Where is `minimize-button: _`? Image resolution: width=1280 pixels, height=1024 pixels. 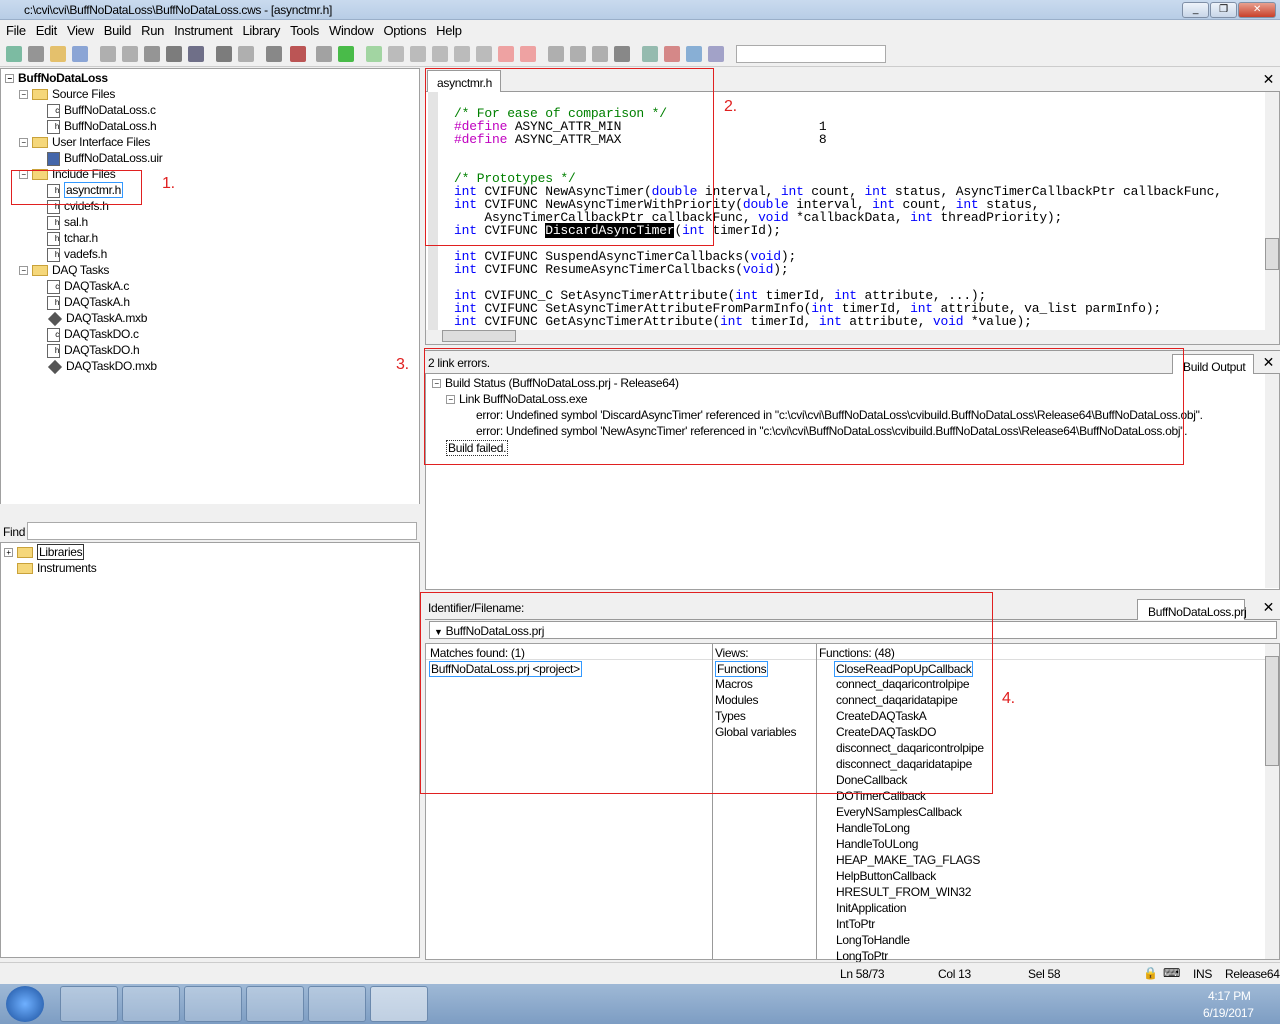 minimize-button: _ is located at coordinates (1195, 10).